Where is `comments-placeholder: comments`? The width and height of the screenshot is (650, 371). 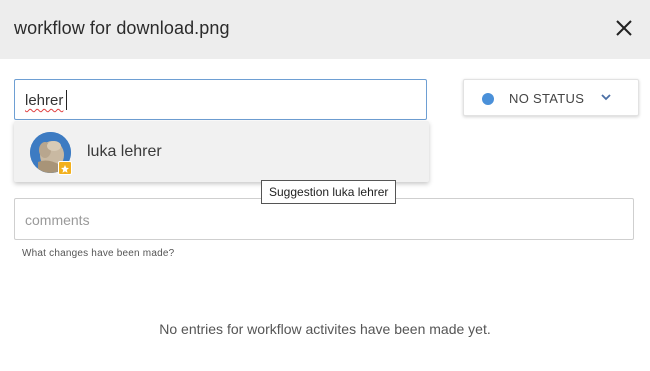
comments-placeholder: comments is located at coordinates (57, 220).